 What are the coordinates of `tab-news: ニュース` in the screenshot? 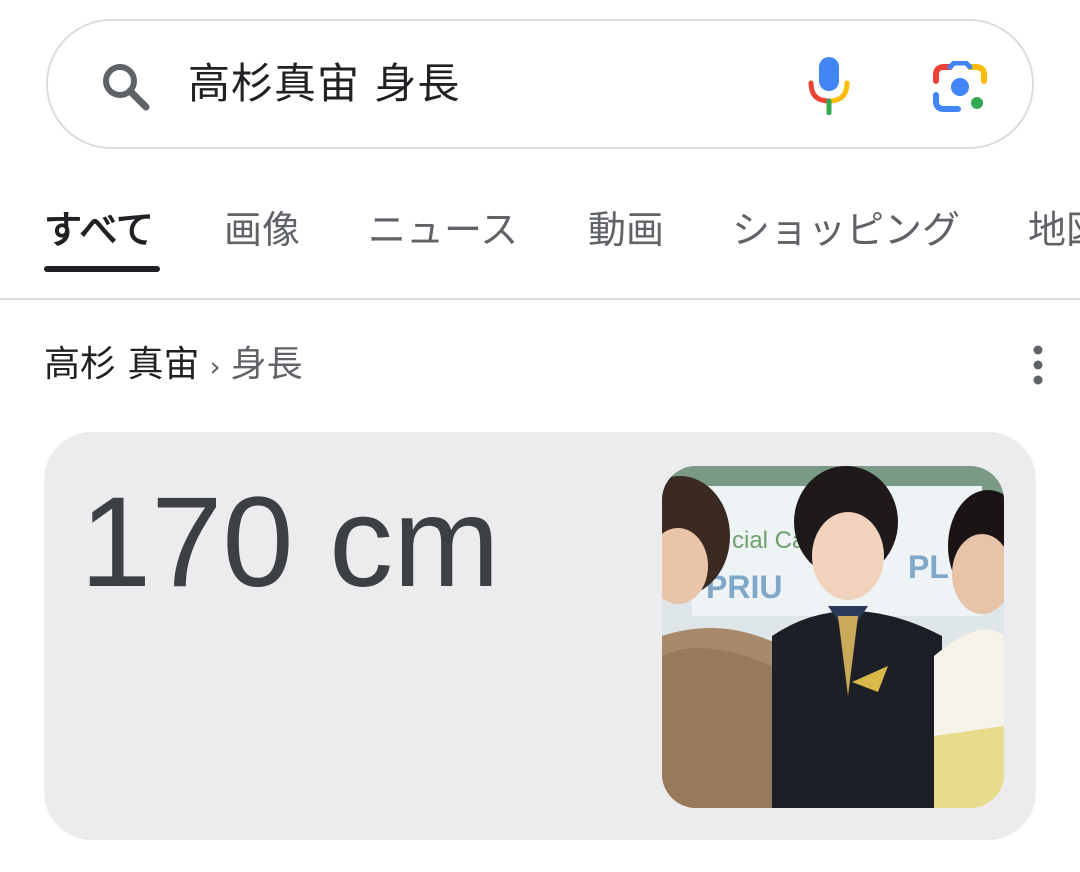 It's located at (443, 230).